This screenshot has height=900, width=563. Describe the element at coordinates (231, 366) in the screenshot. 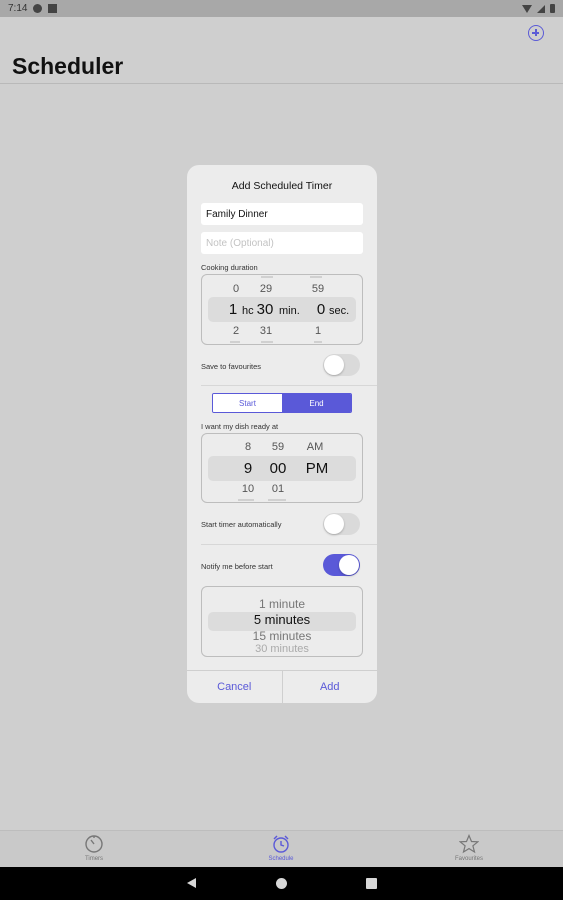

I see `favourites-label: Save to favourites` at that location.